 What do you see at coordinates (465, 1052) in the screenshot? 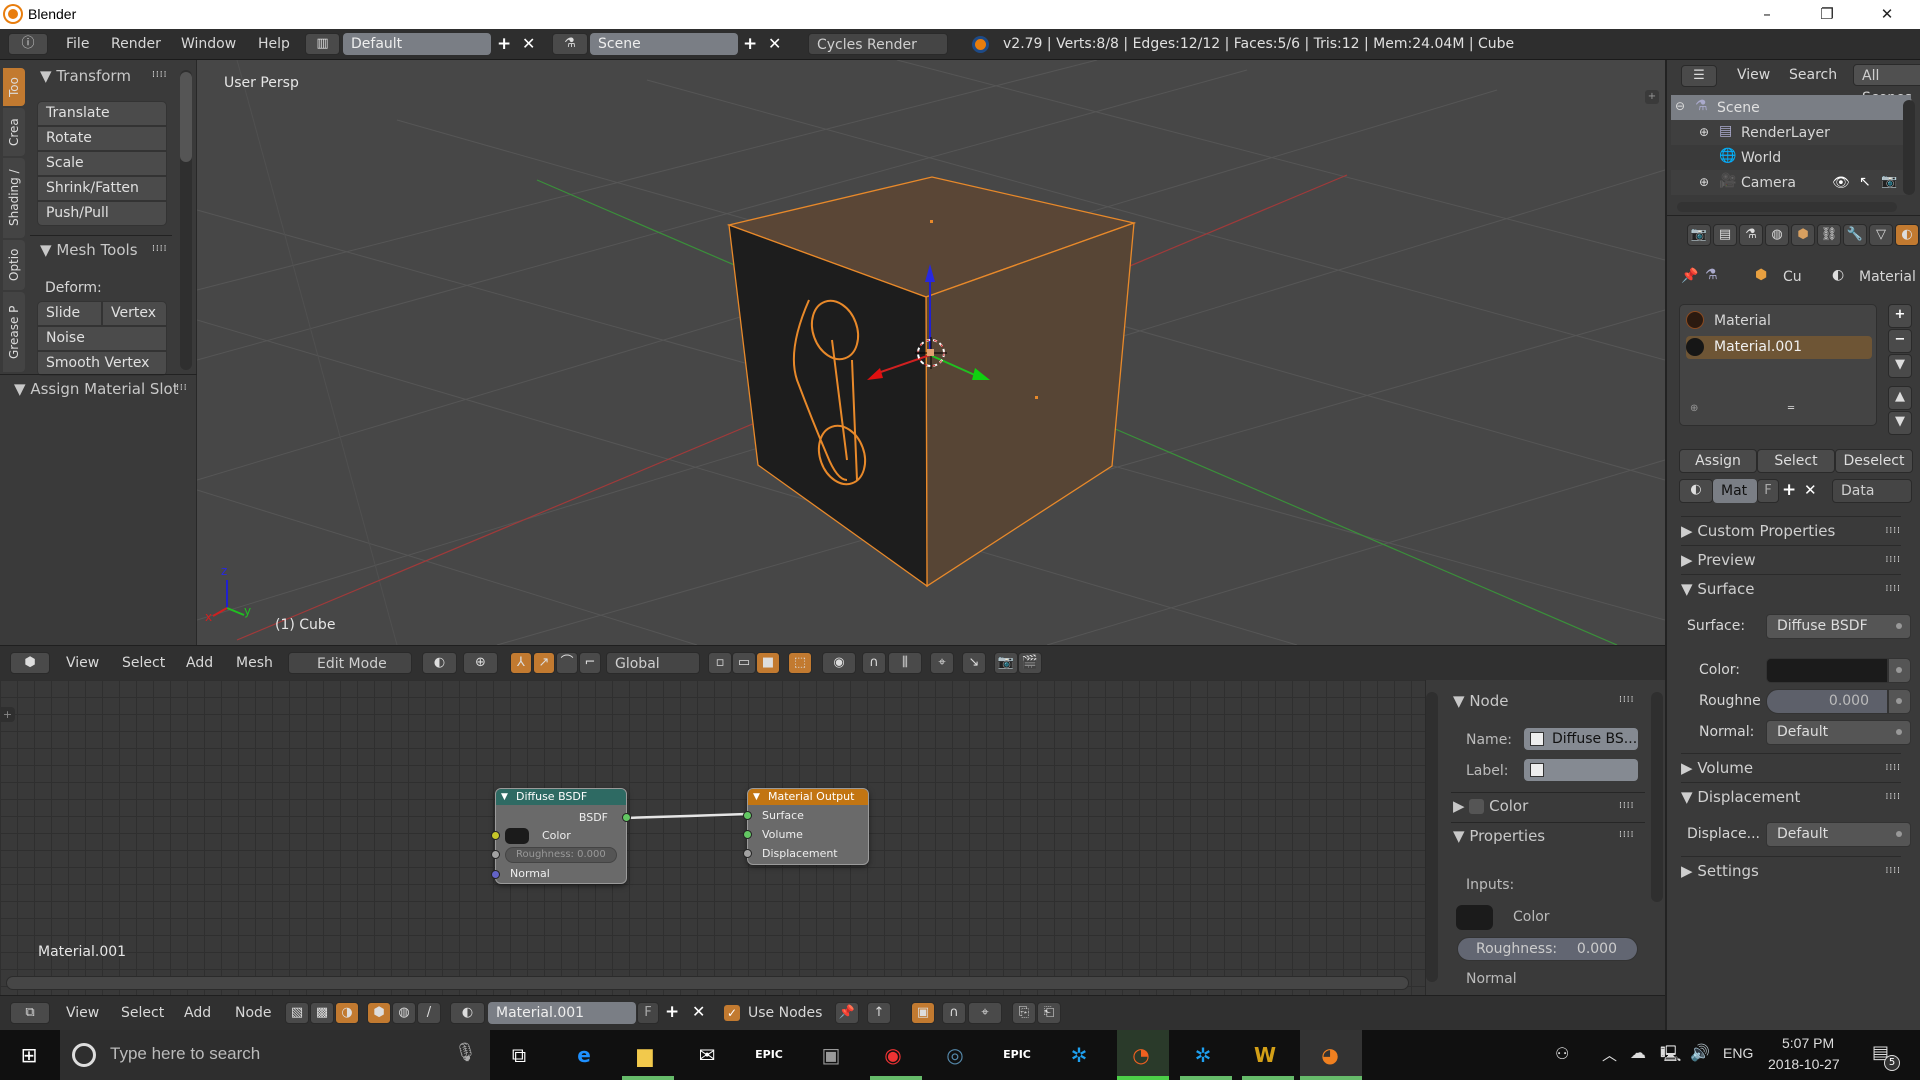
I see `microphone-icon: 🎙` at bounding box center [465, 1052].